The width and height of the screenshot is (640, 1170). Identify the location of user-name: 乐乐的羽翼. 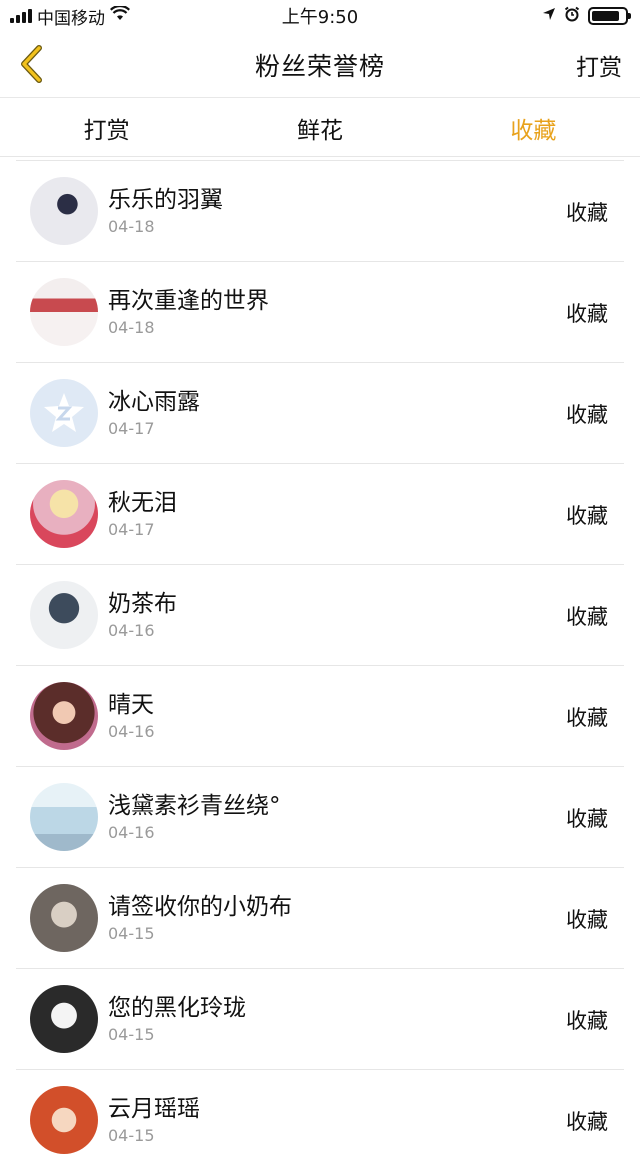
(165, 200).